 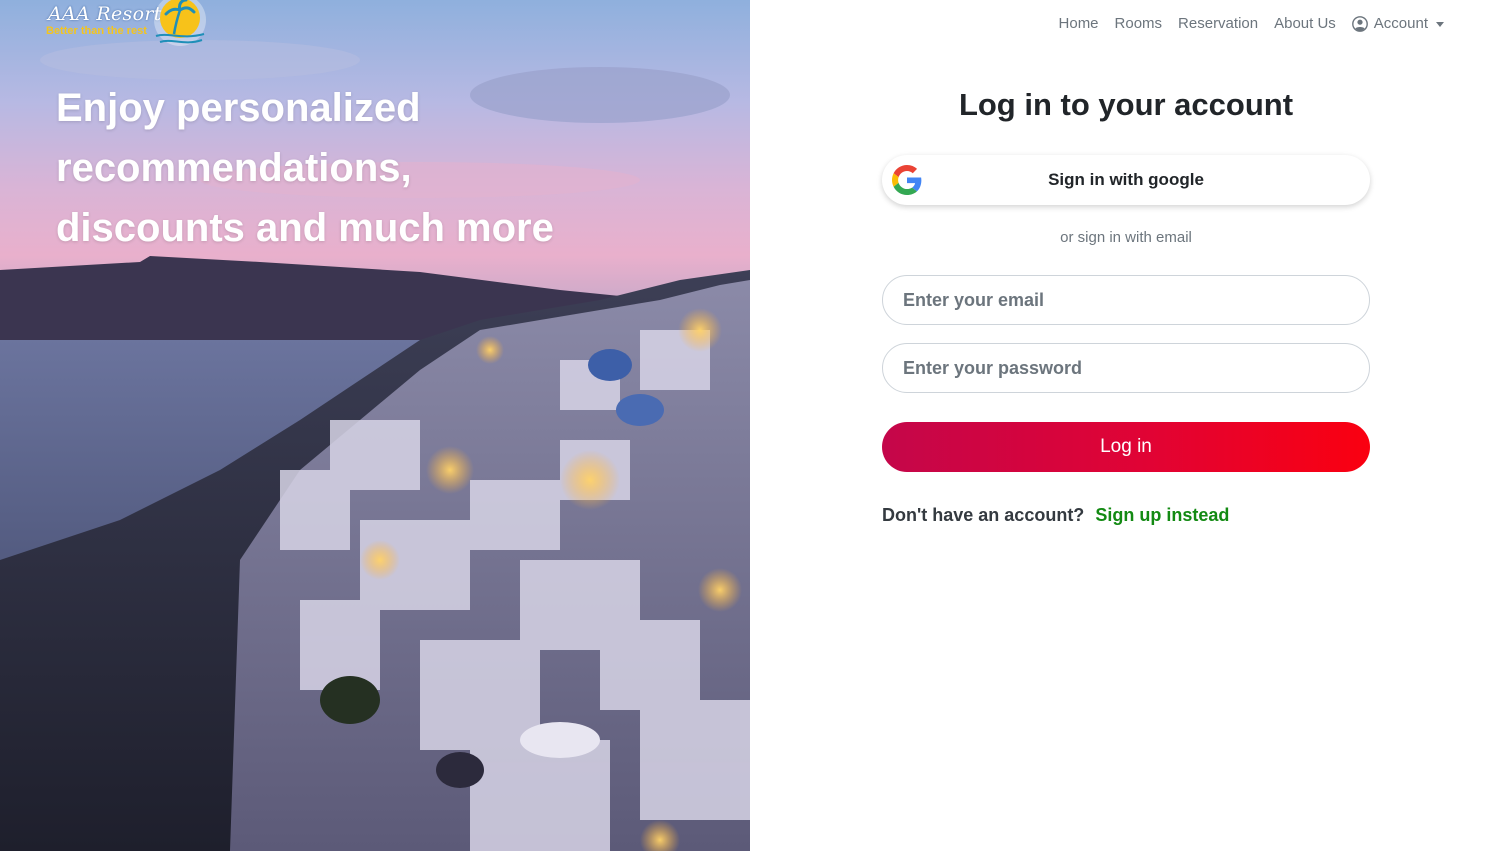 I want to click on hero-headline-line-3: discounts and much more, so click(x=305, y=228).